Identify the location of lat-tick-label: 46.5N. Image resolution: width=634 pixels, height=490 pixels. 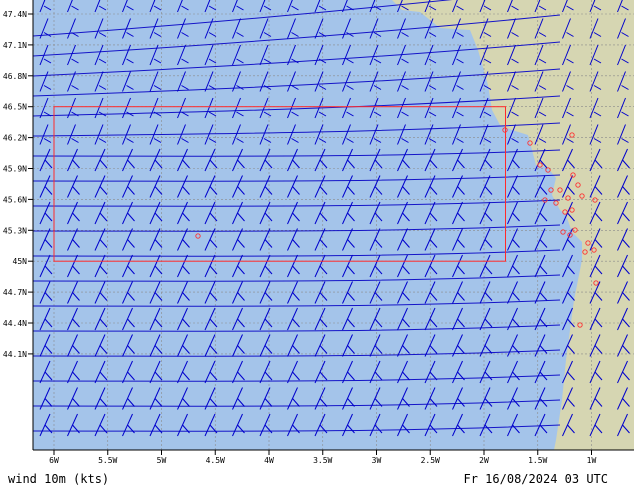
(15, 107).